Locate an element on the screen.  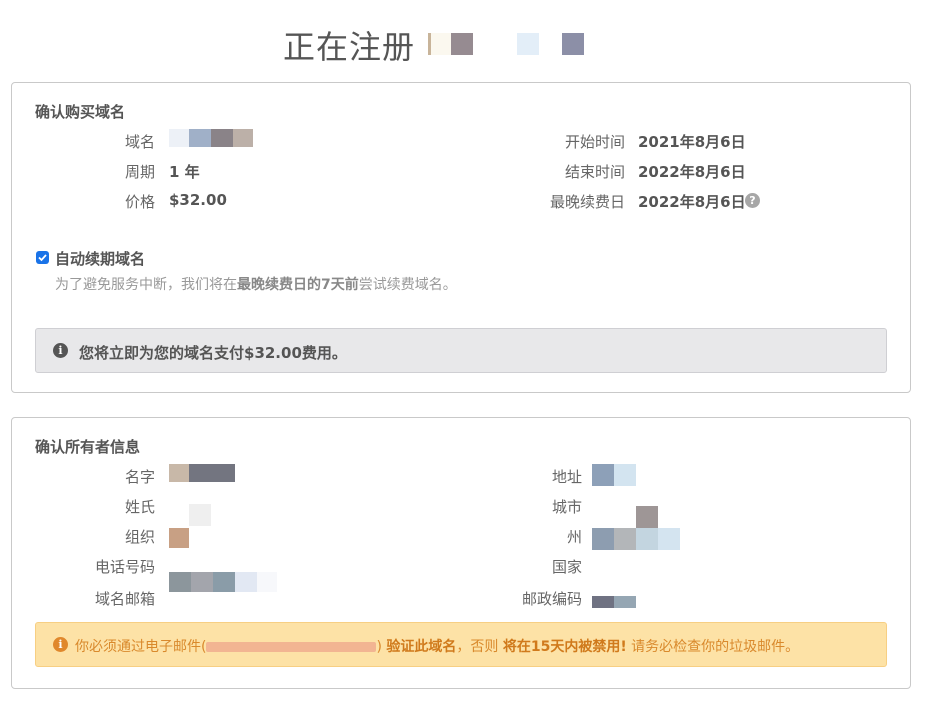
state-label: 州 is located at coordinates (574, 537).